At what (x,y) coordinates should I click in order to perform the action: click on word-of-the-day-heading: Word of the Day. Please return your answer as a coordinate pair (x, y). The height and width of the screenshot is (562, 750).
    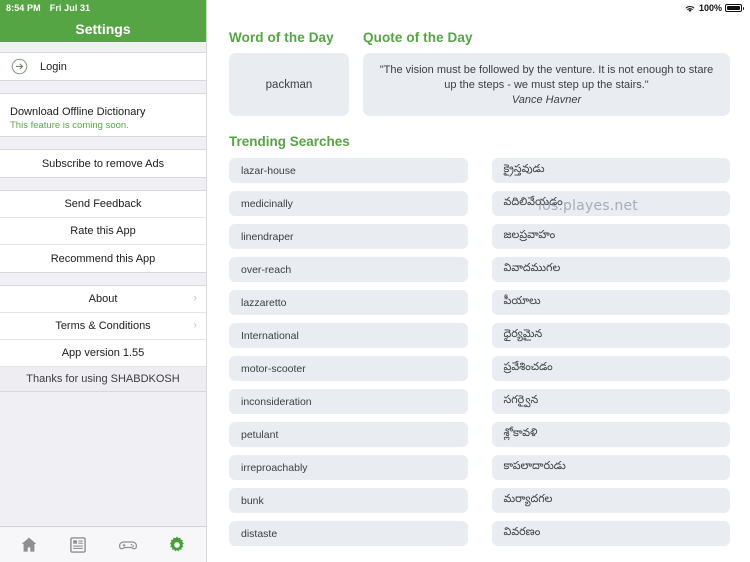
    Looking at the image, I should click on (281, 37).